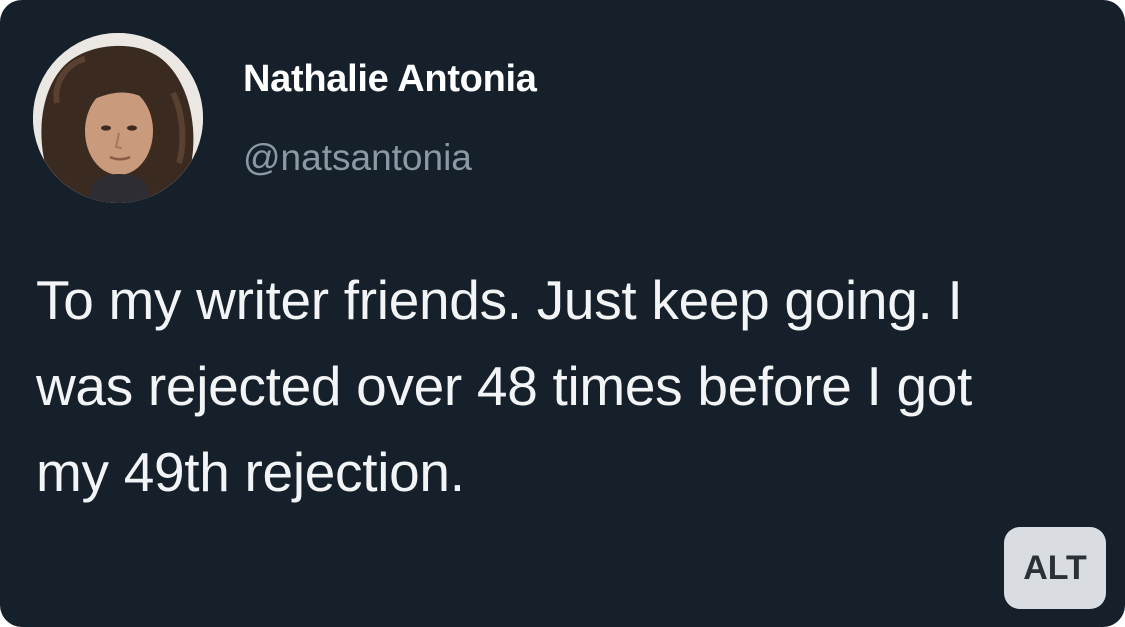  I want to click on profile-photo-icon, so click(118, 118).